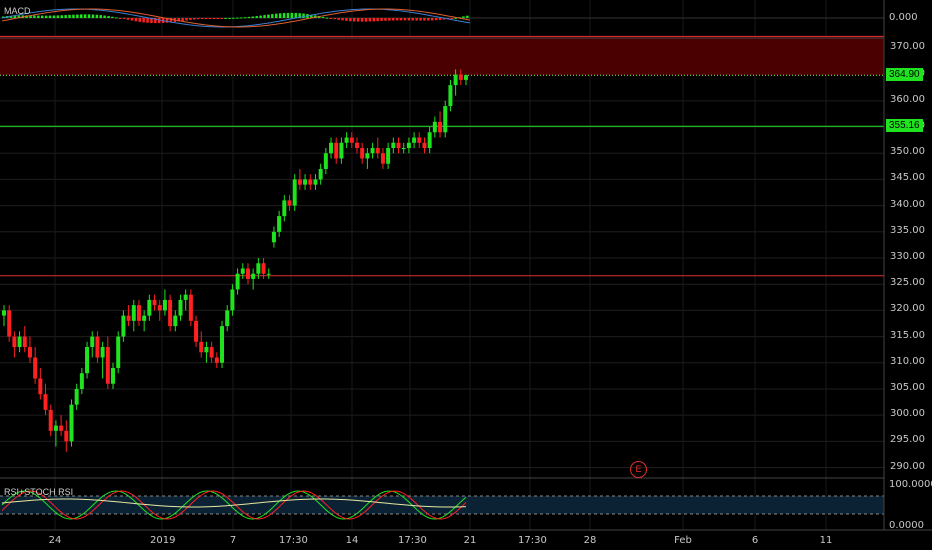 This screenshot has height=550, width=932. What do you see at coordinates (352, 540) in the screenshot?
I see `x-tick-label: 14` at bounding box center [352, 540].